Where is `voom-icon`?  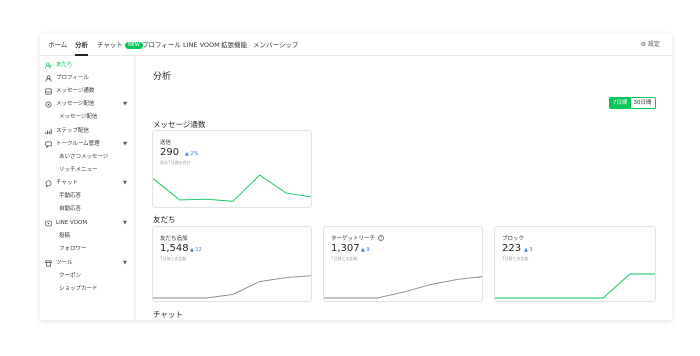
voom-icon is located at coordinates (48, 223).